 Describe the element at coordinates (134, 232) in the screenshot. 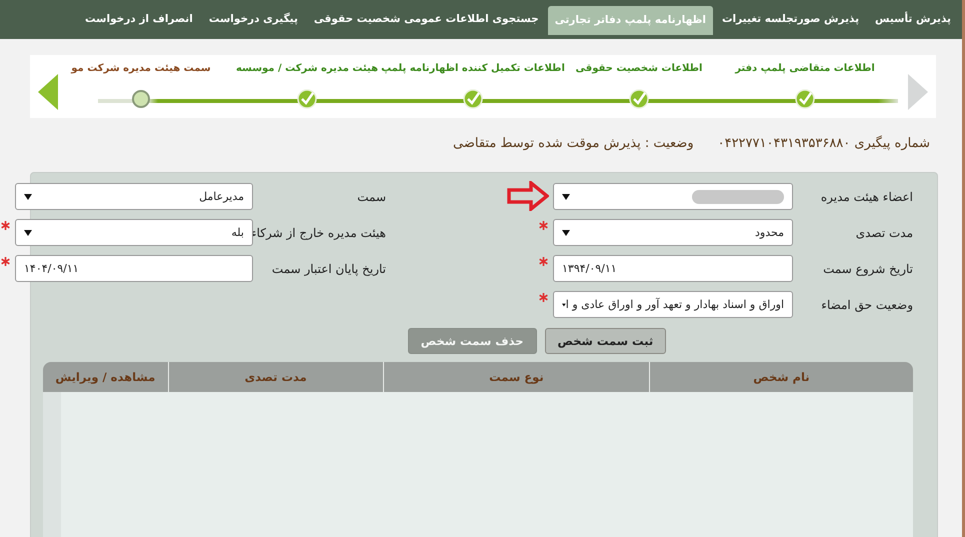

I see `dropdown-field: بله` at that location.